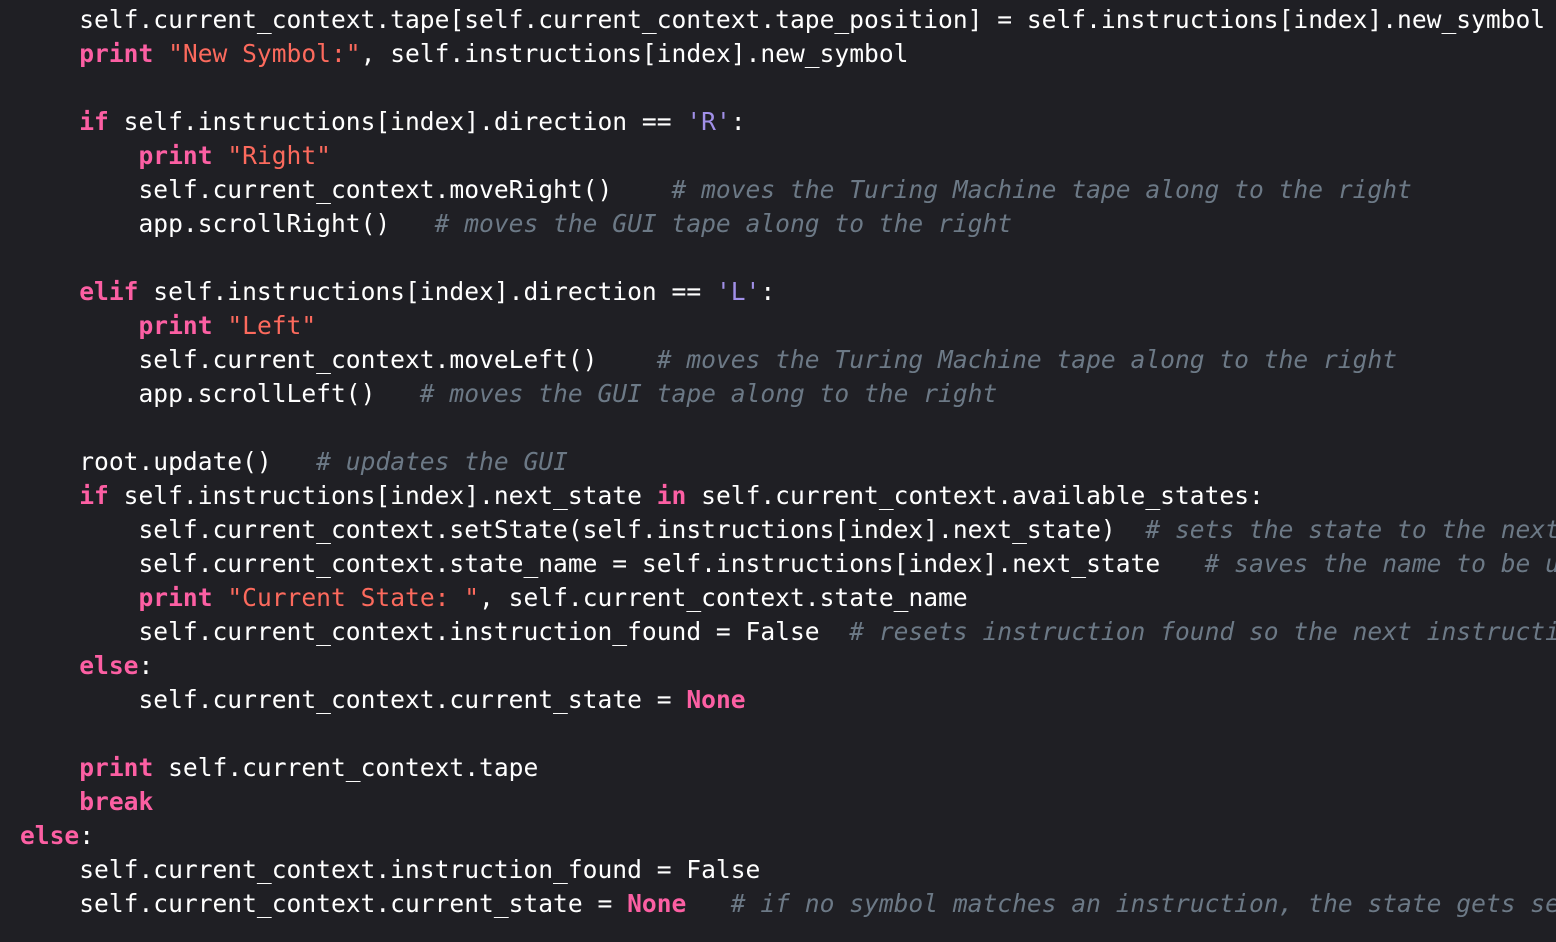 The image size is (1556, 942). What do you see at coordinates (723, 597) in the screenshot?
I see `code-token: , self.current_context.state_name` at bounding box center [723, 597].